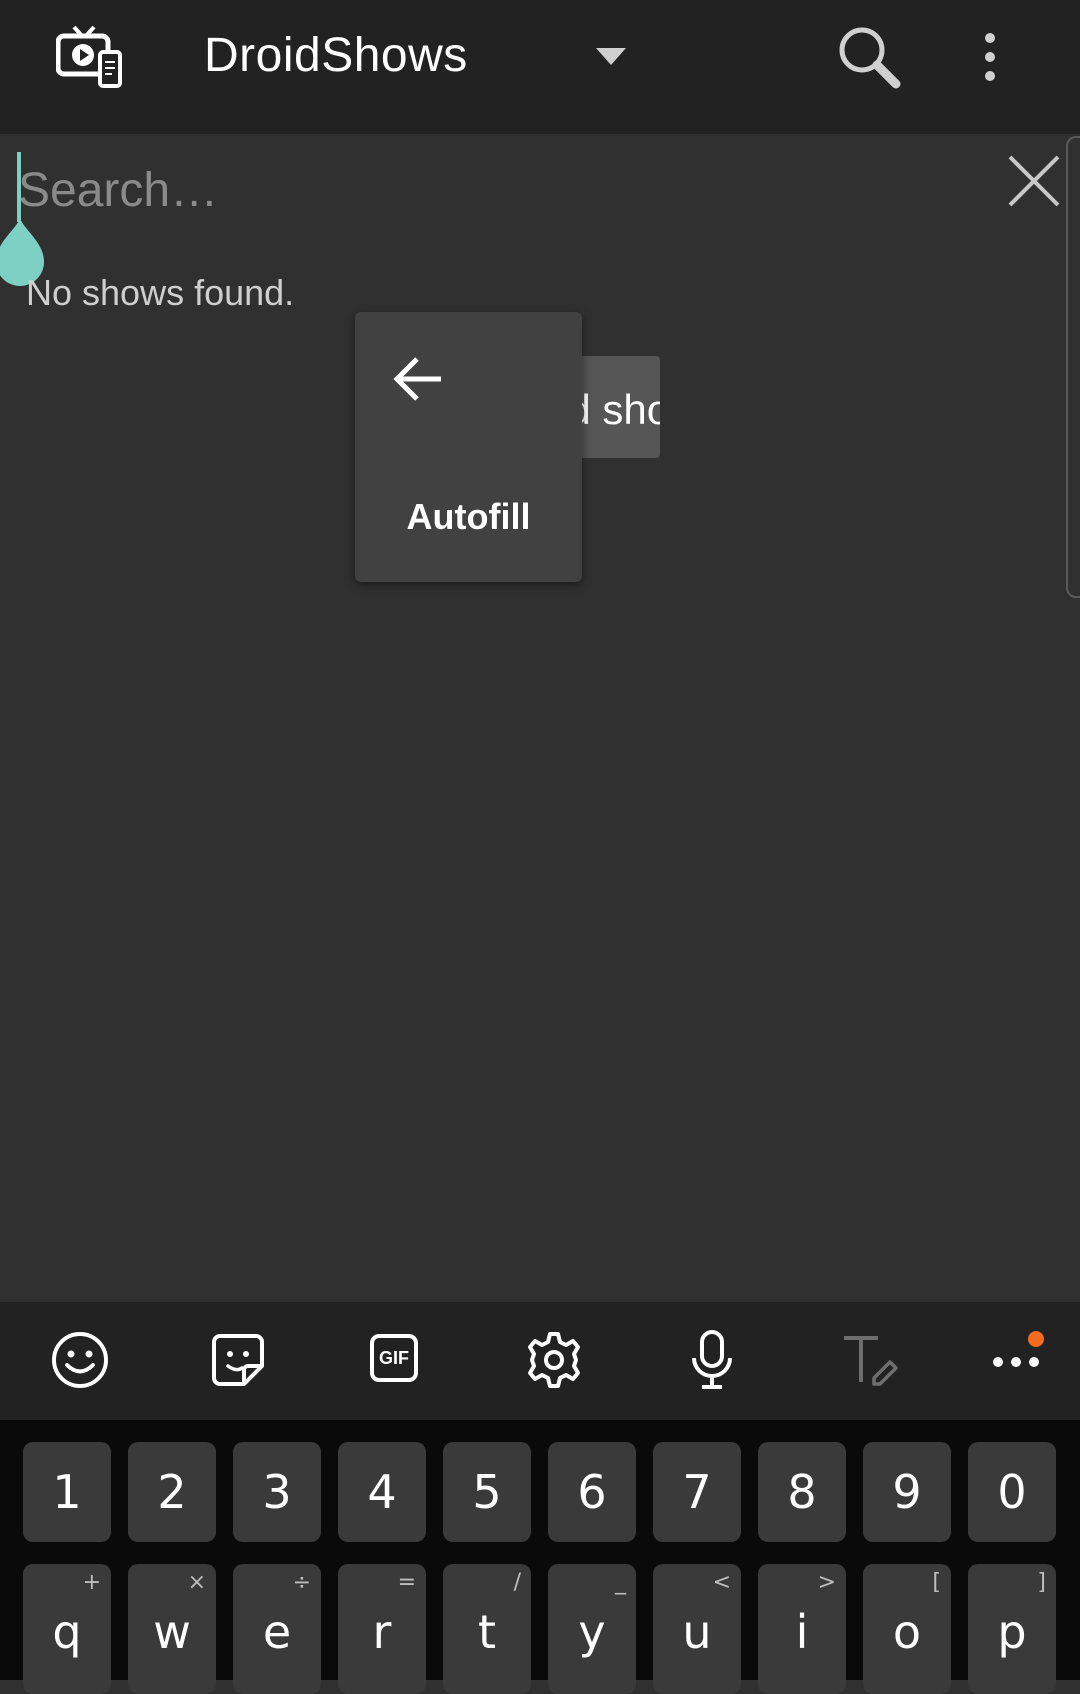 This screenshot has width=1080, height=1694. I want to click on overflow-menu-icon, so click(990, 57).